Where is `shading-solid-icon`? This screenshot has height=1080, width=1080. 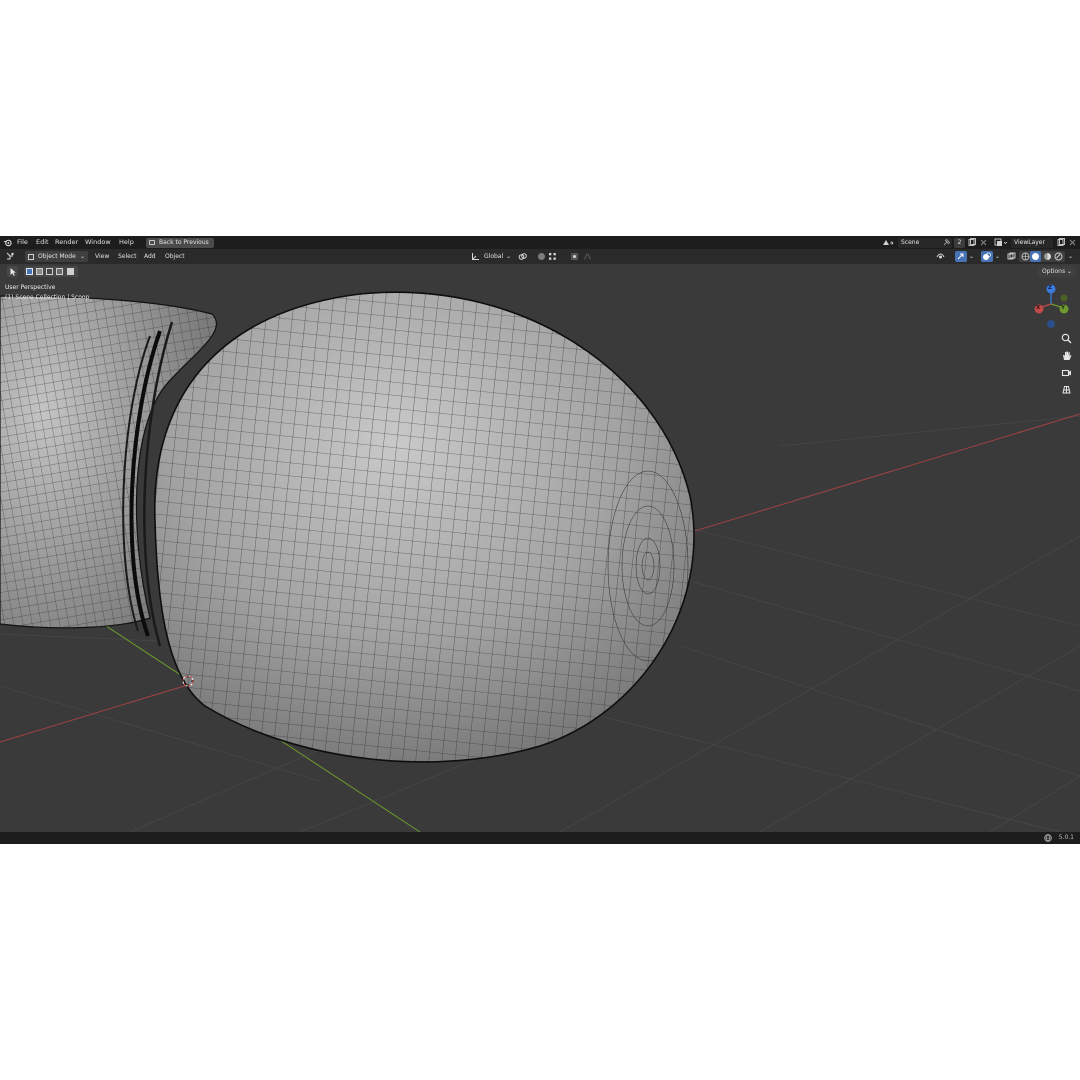
shading-solid-icon is located at coordinates (1035, 256).